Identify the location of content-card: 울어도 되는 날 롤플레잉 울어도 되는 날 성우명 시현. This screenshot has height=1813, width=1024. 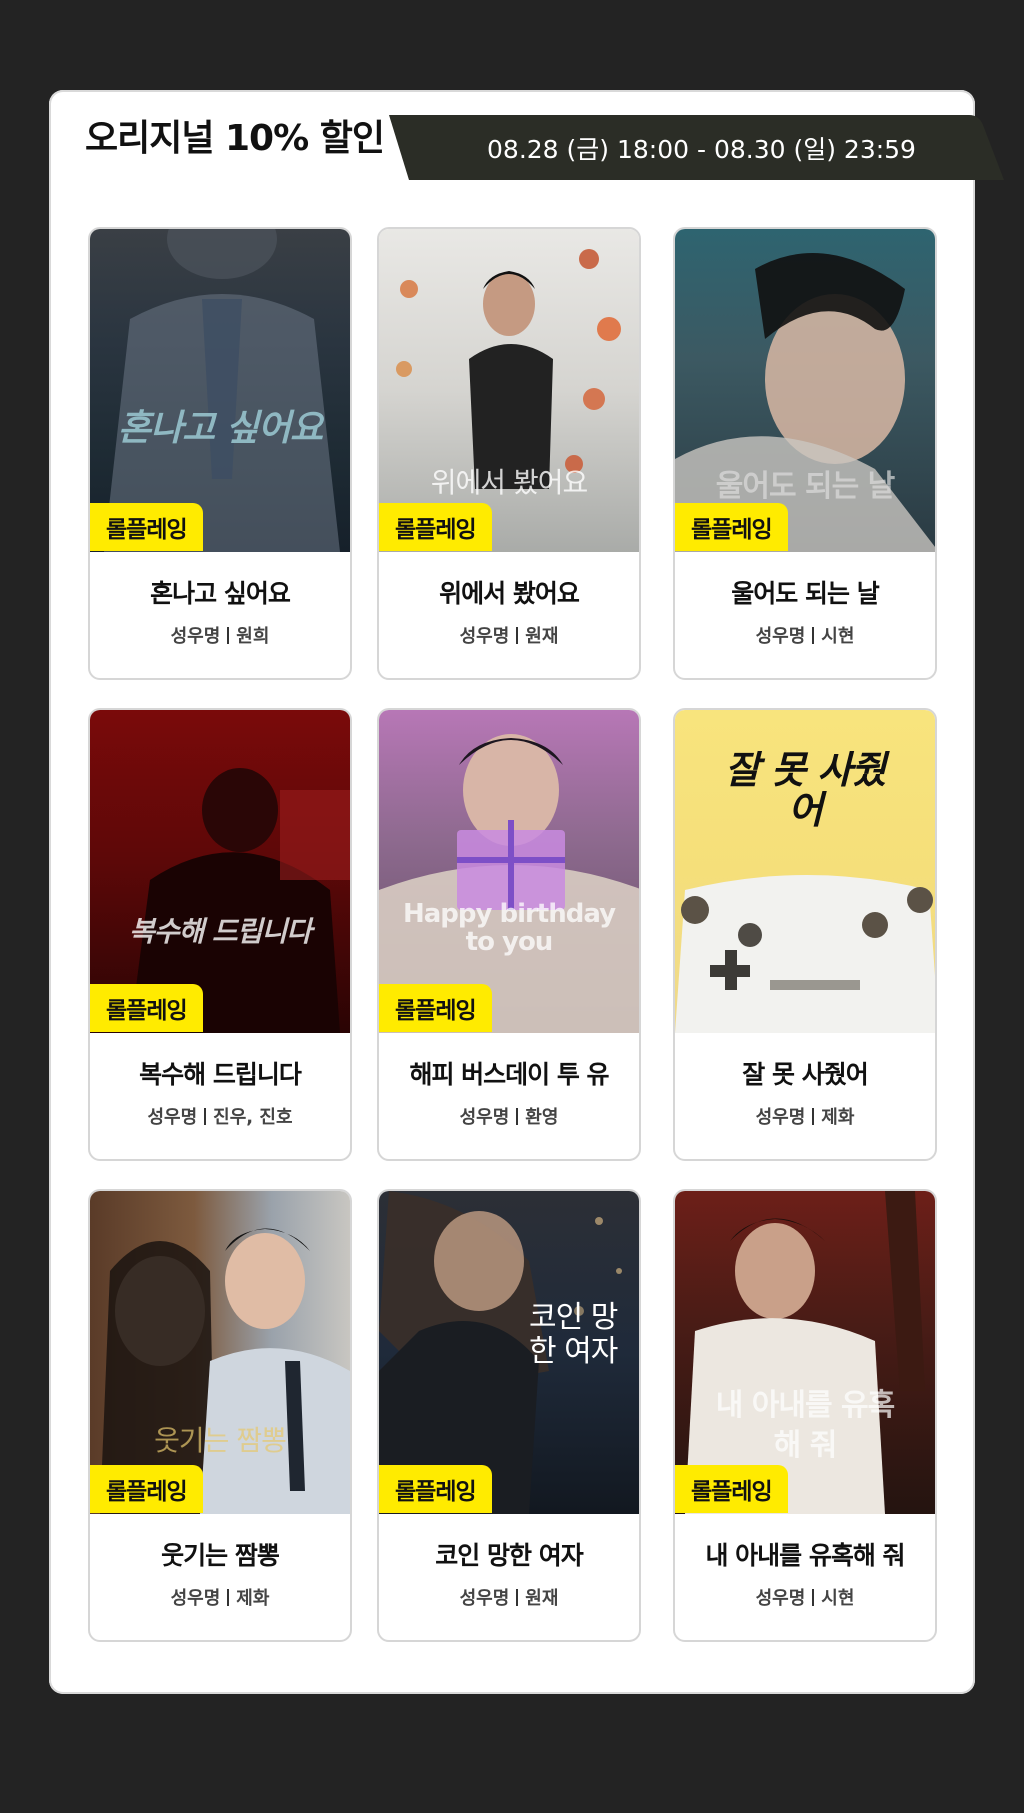
(805, 453).